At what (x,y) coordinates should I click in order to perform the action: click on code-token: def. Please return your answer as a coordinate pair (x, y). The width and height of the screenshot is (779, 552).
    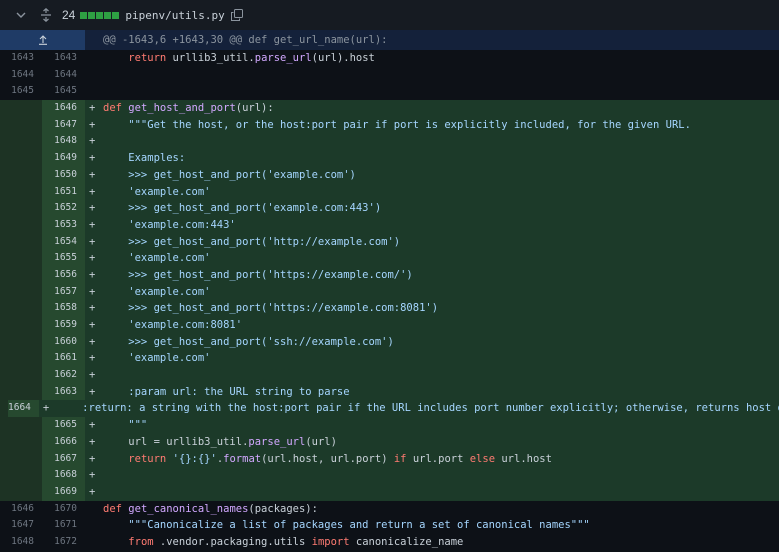
    Looking at the image, I should click on (112, 108).